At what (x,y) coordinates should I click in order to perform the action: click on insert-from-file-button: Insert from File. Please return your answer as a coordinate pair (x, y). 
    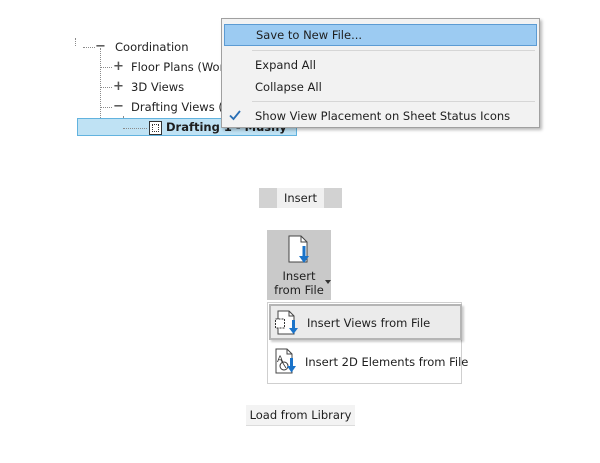
    Looking at the image, I should click on (299, 265).